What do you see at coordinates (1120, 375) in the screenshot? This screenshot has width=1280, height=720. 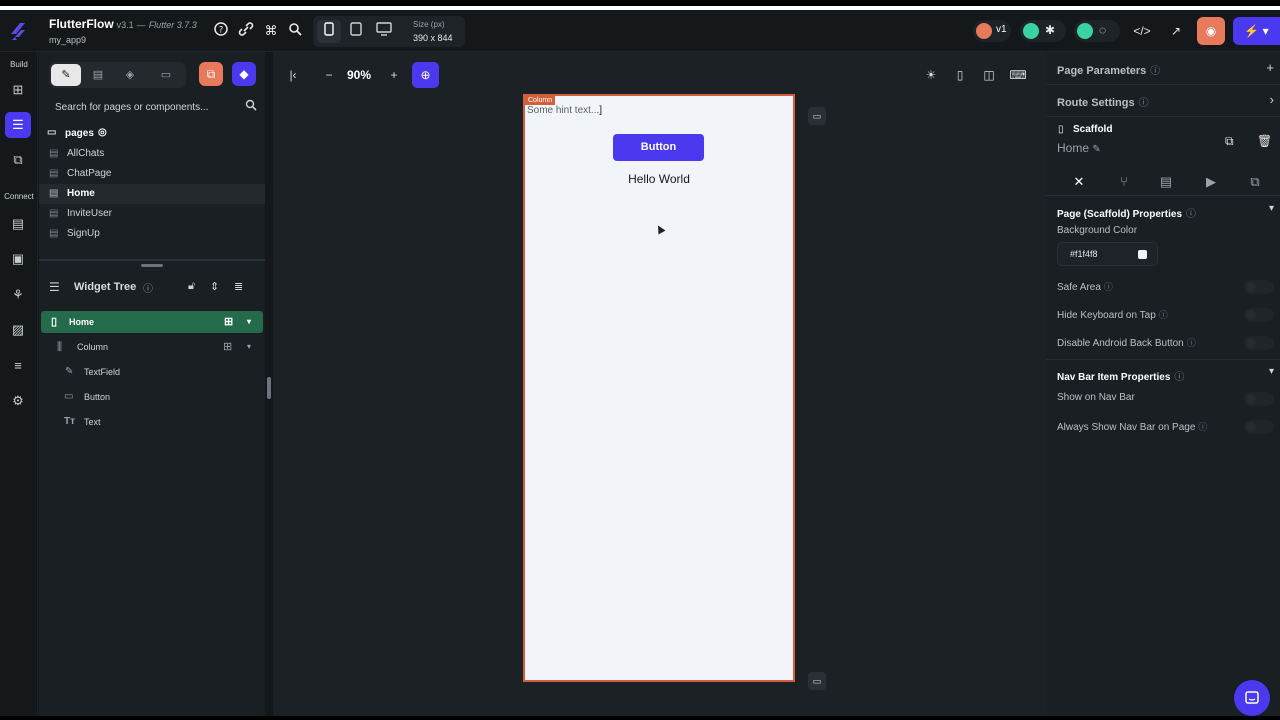 I see `nav-bar-properties-header: Nav Bar Item Properties ⓘ` at bounding box center [1120, 375].